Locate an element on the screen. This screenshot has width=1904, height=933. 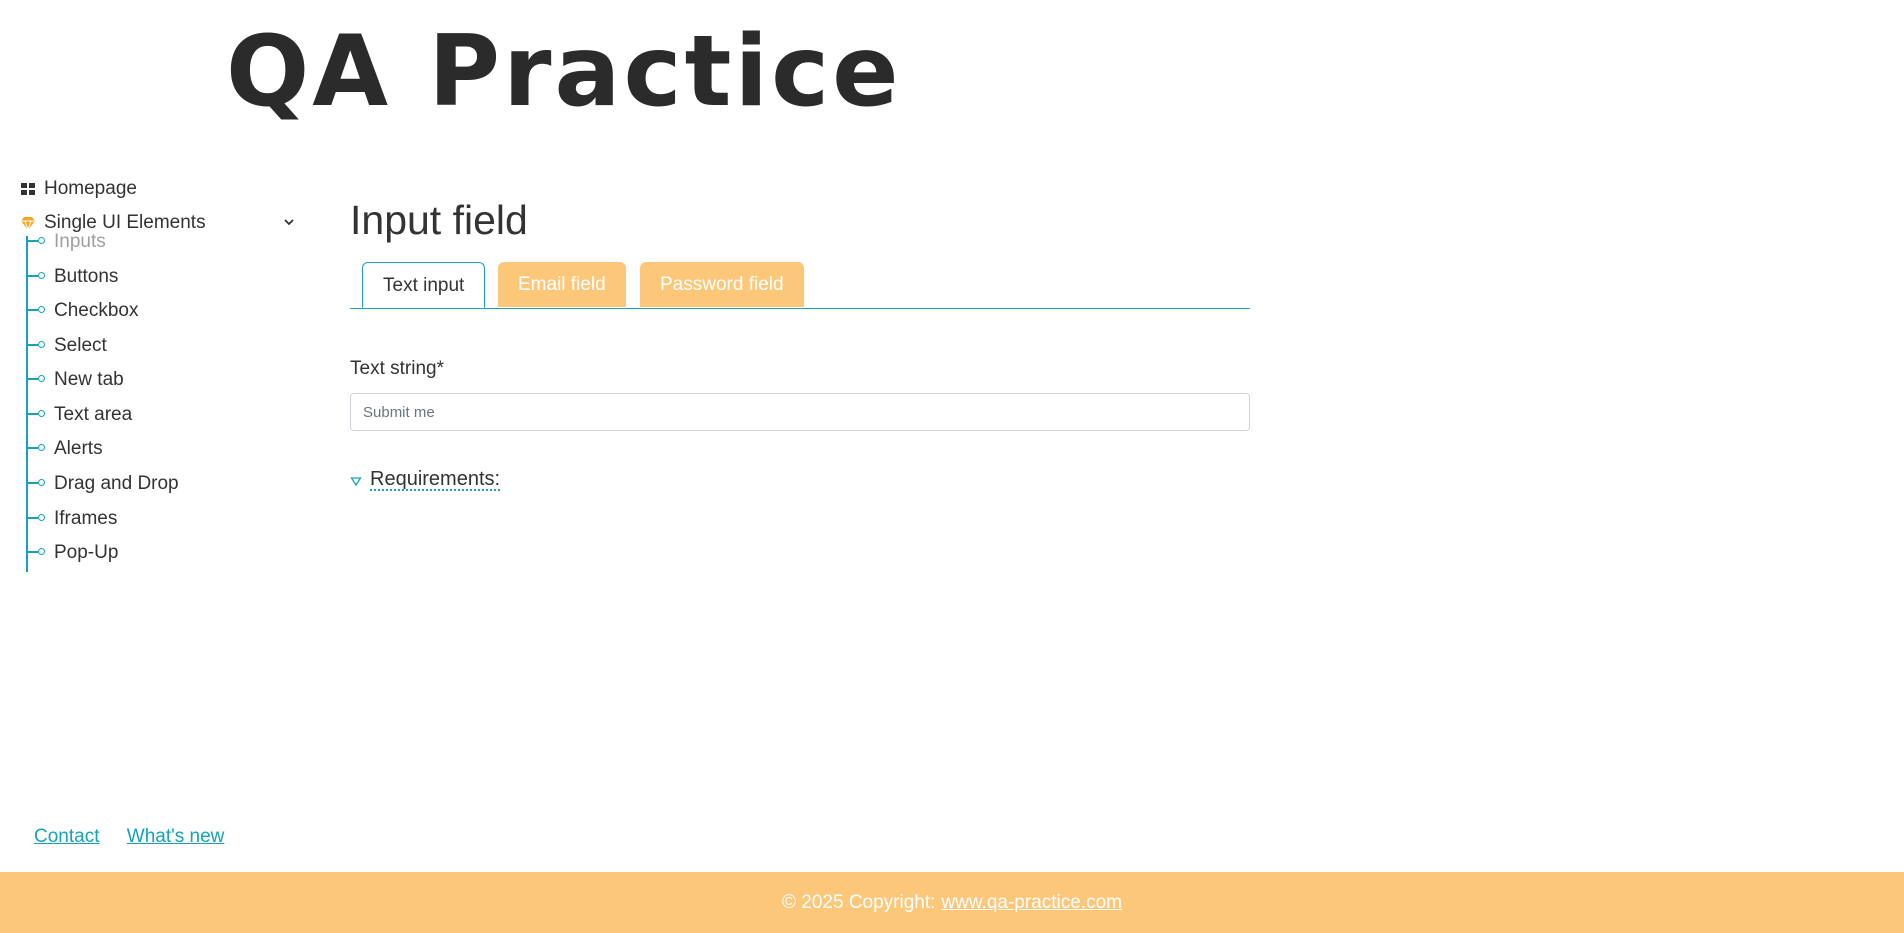
sidebar-item-label: Text area is located at coordinates (93, 414).